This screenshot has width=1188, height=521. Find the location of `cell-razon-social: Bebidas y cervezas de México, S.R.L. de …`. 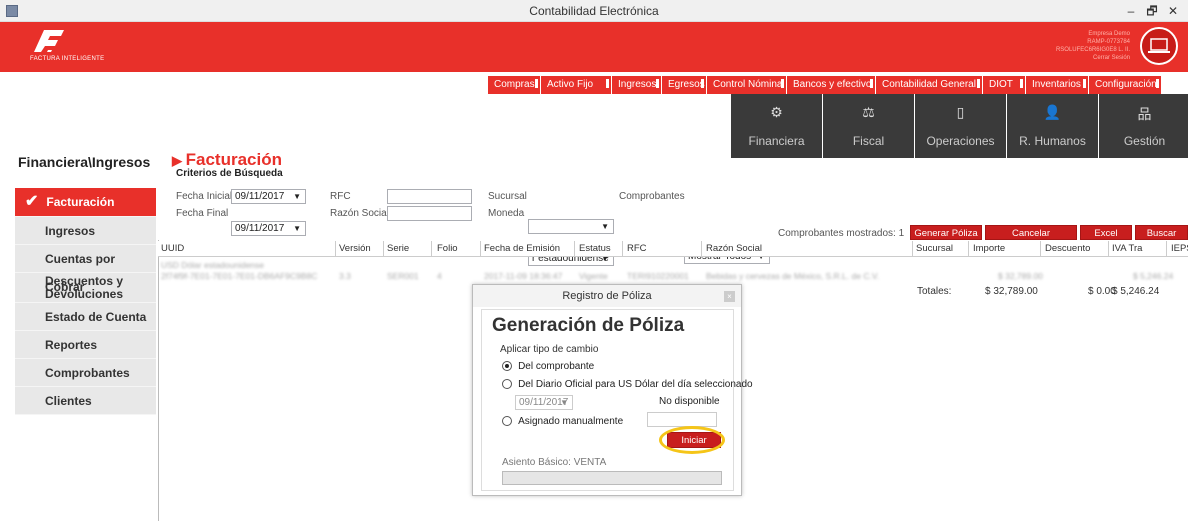

cell-razon-social: Bebidas y cervezas de México, S.R.L. de … is located at coordinates (793, 276).